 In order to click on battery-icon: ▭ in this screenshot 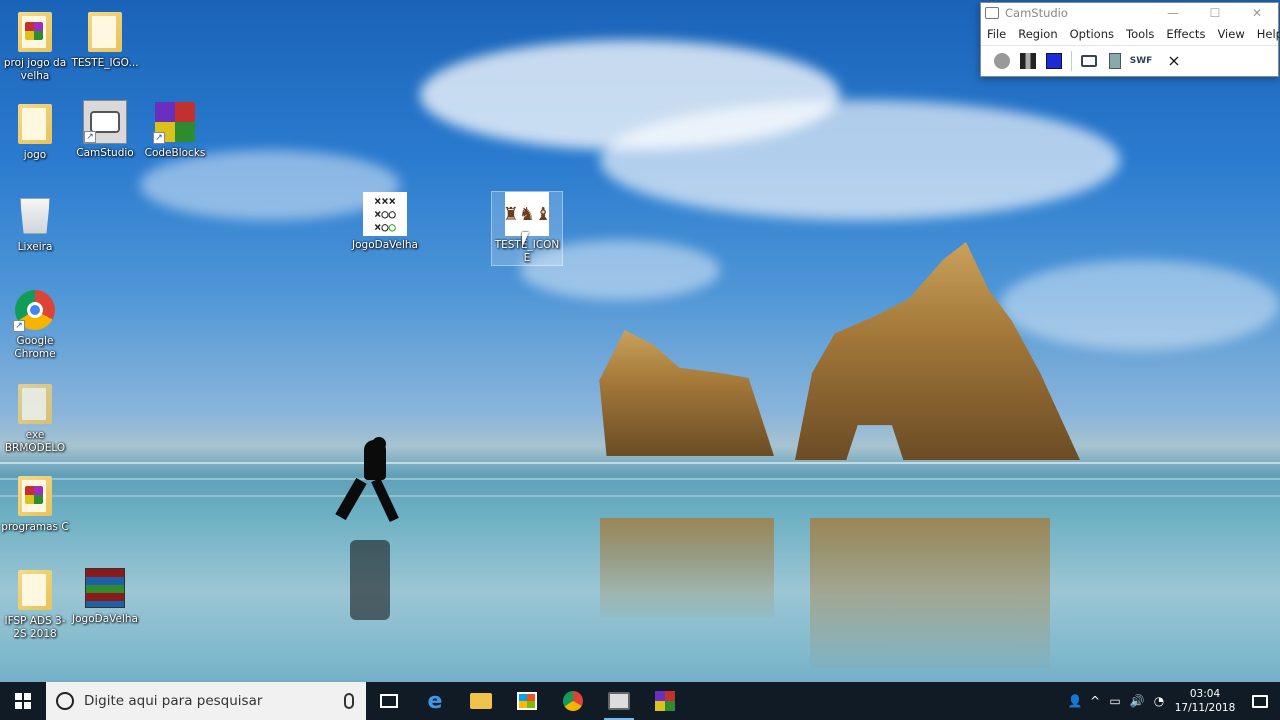, I will do `click(1115, 701)`.